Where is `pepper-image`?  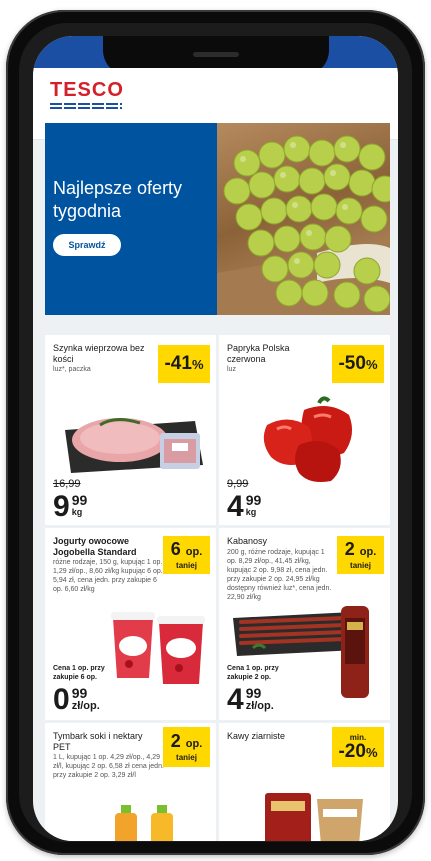
pepper-image is located at coordinates (309, 442).